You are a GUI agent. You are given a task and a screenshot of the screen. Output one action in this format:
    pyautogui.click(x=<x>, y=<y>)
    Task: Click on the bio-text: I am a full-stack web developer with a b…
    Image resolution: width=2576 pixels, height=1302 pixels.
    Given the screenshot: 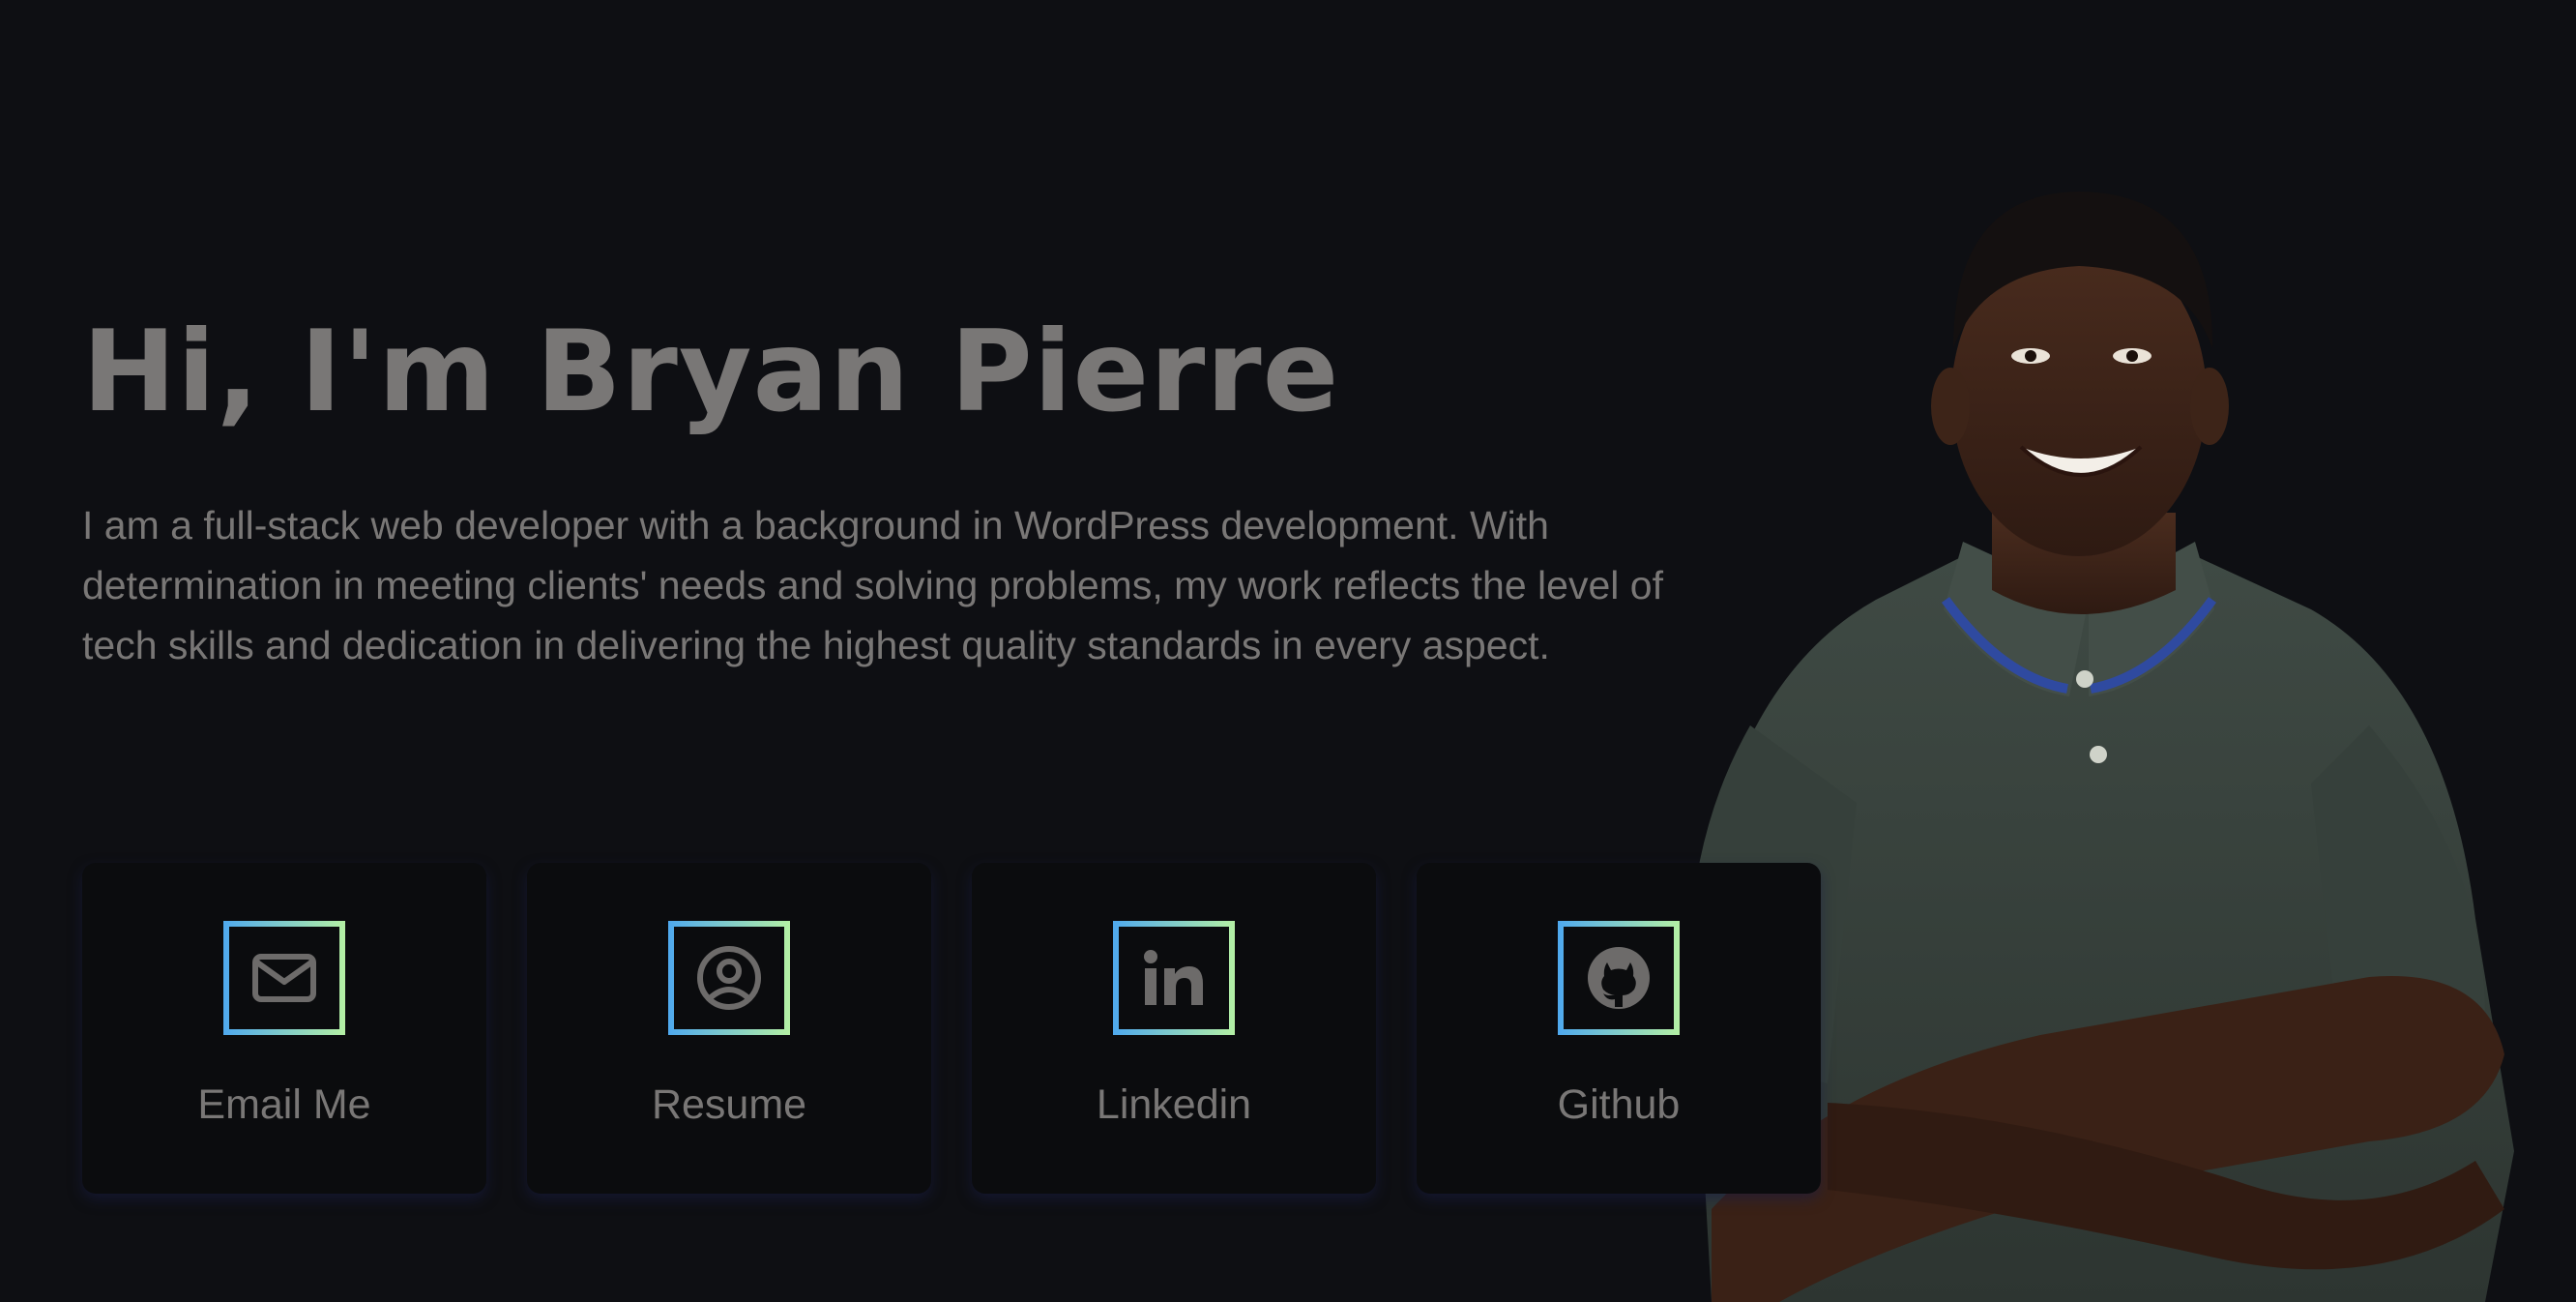 What is the action you would take?
    pyautogui.click(x=872, y=585)
    